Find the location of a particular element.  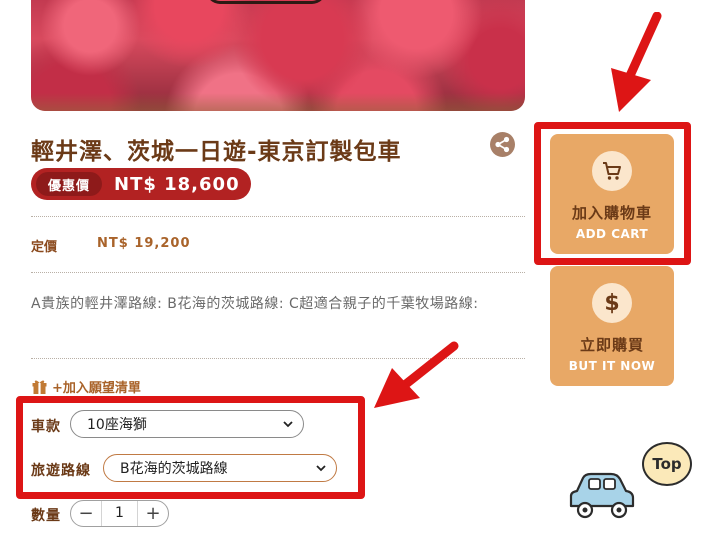

add-to-wishlist-link: +加入願望清單 is located at coordinates (86, 386).